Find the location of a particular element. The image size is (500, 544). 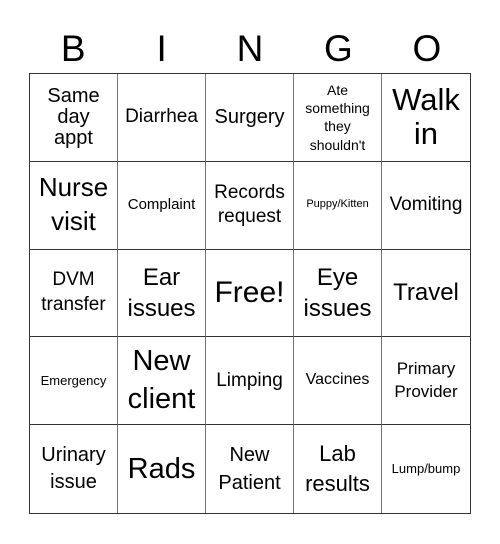

bingo-cell: New Patient is located at coordinates (250, 469).